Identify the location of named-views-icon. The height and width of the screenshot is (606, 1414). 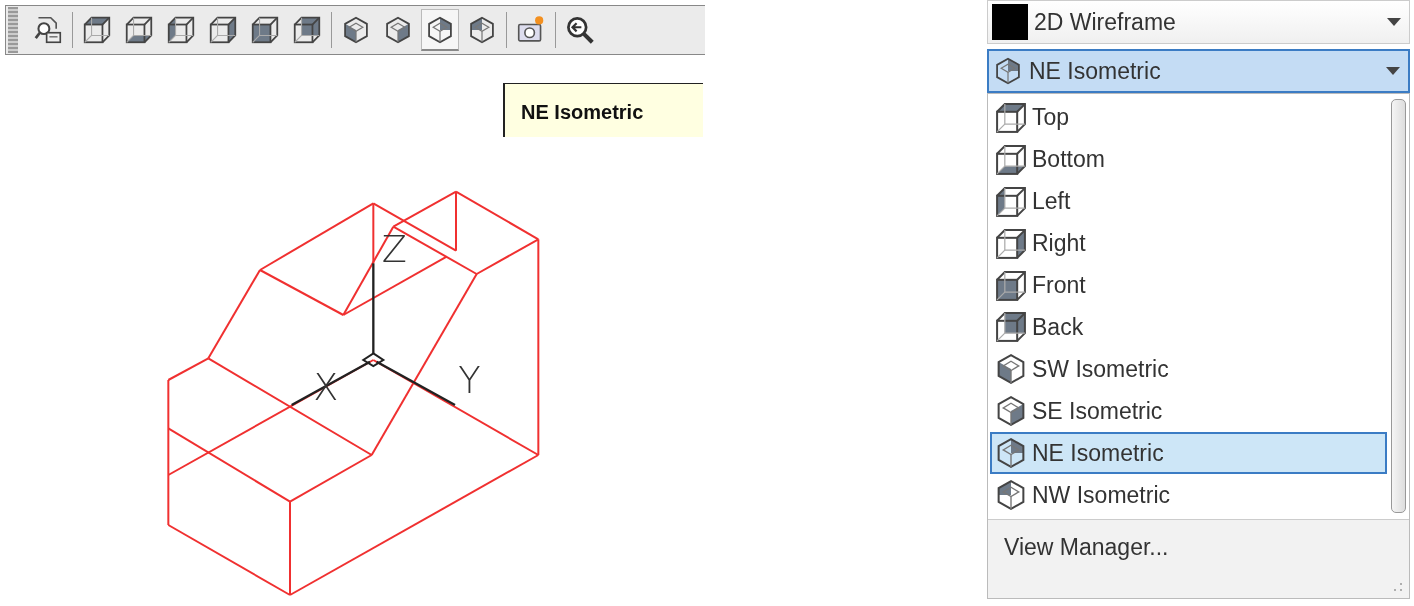
(48, 30).